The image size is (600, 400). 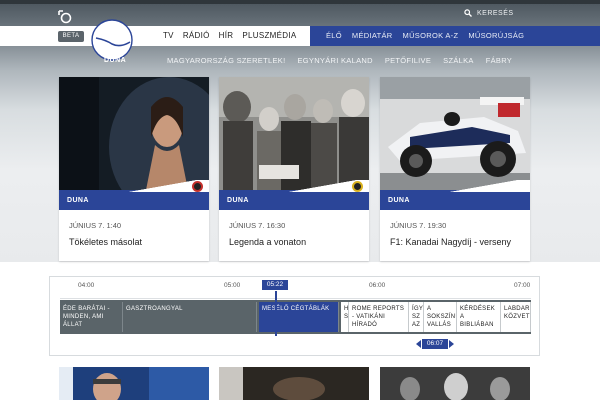 I want to click on search-label: KERESÉS, so click(x=495, y=13).